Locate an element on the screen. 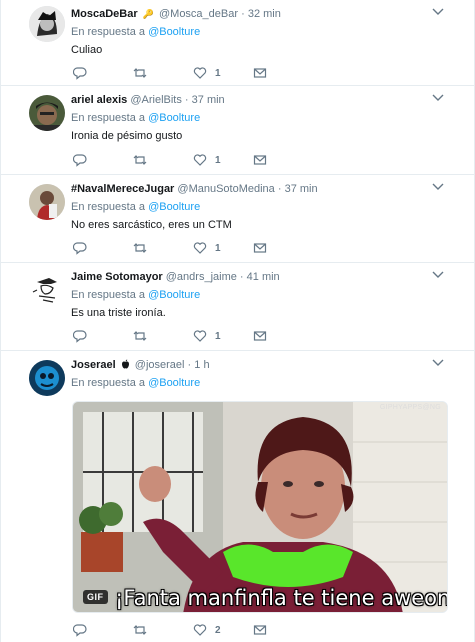 This screenshot has height=642, width=475. tweet-header: Joserael @joserael · 1 h is located at coordinates (252, 365).